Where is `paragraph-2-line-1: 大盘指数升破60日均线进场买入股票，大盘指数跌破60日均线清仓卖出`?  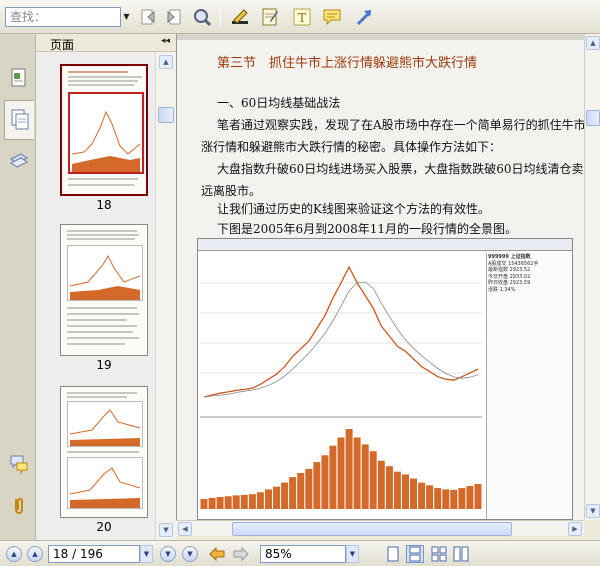
paragraph-2-line-1: 大盘指数升破60日均线进场买入股票，大盘指数跌破60日均线清仓卖出 is located at coordinates (400, 169).